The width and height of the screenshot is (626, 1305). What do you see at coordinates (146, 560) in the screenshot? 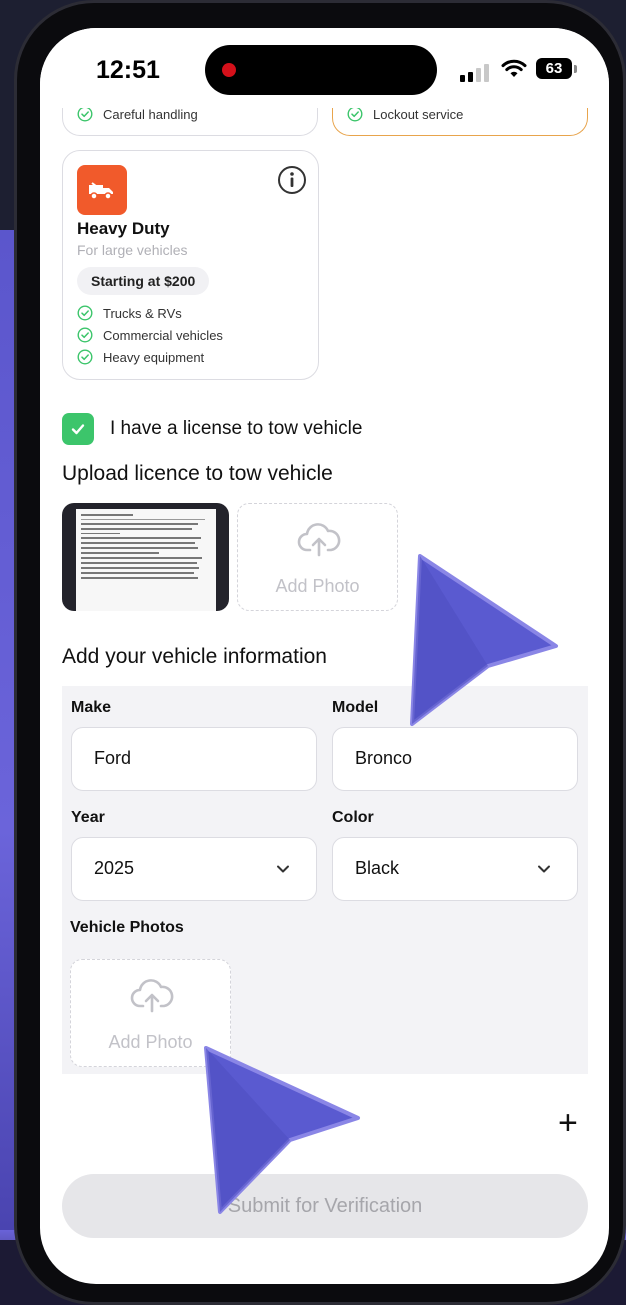
I see `document-page` at bounding box center [146, 560].